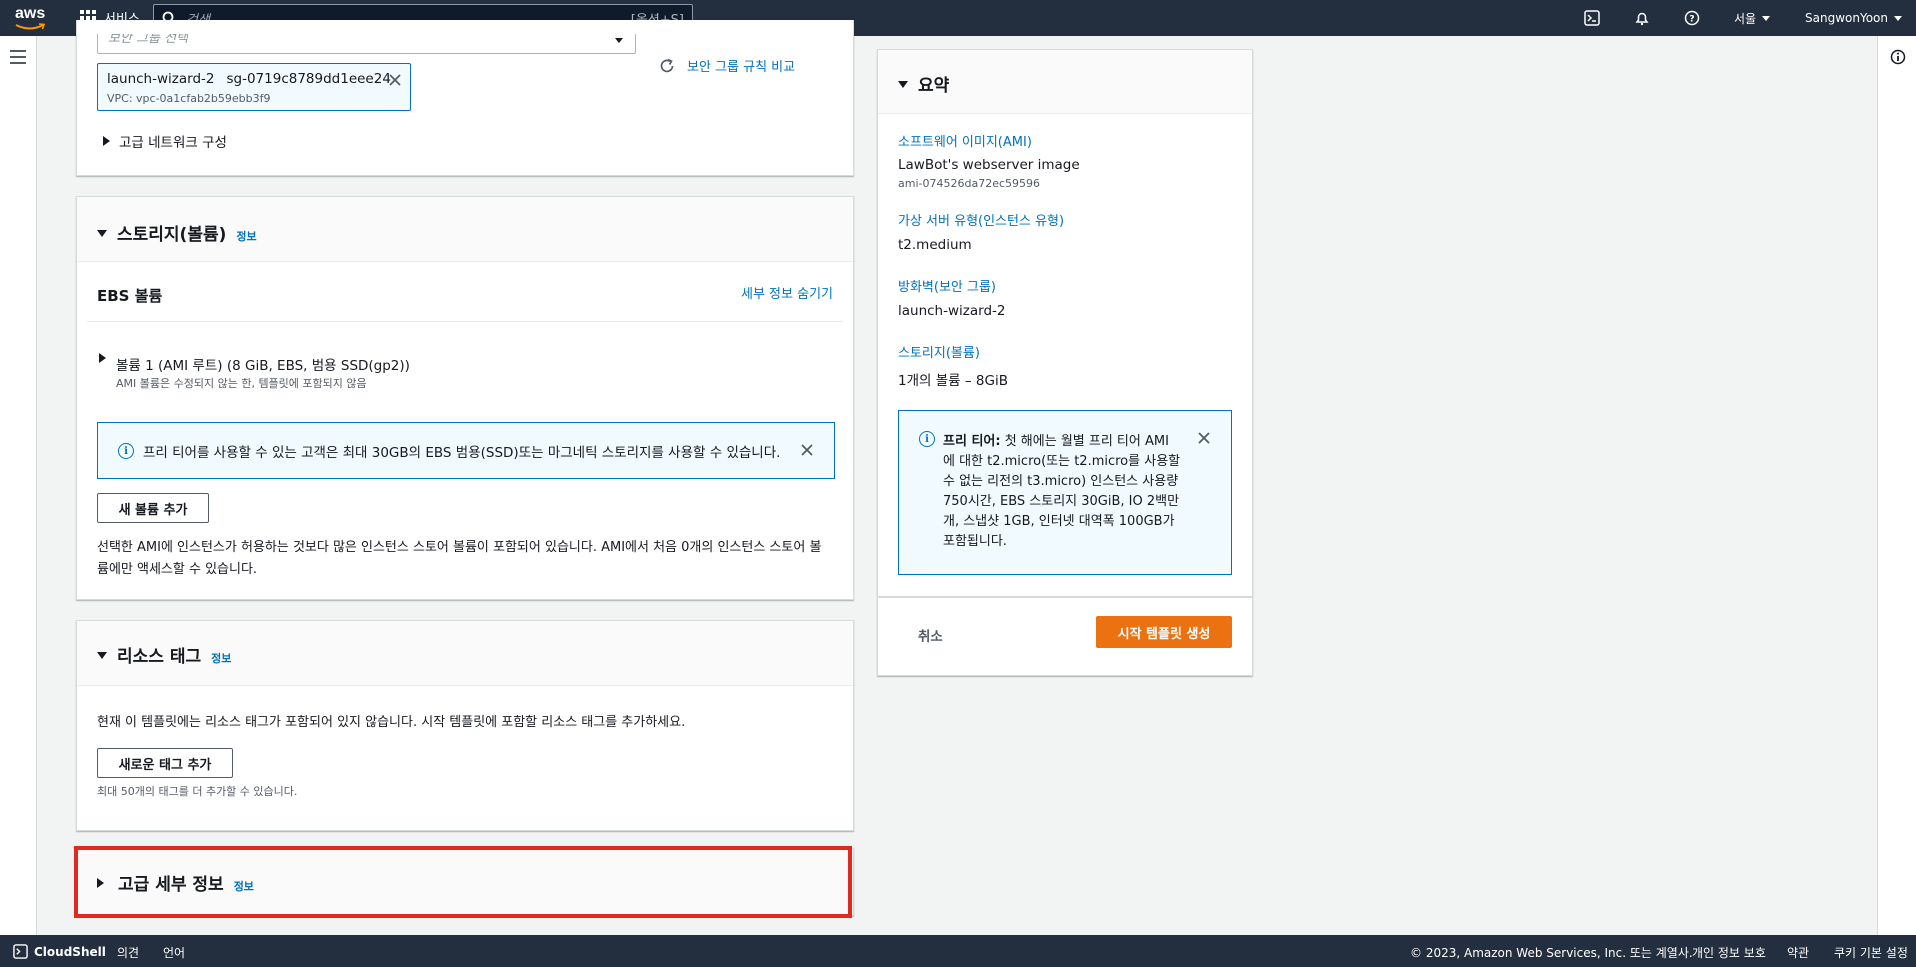  Describe the element at coordinates (1853, 18) in the screenshot. I see `user-menu: SangwonYoon` at that location.